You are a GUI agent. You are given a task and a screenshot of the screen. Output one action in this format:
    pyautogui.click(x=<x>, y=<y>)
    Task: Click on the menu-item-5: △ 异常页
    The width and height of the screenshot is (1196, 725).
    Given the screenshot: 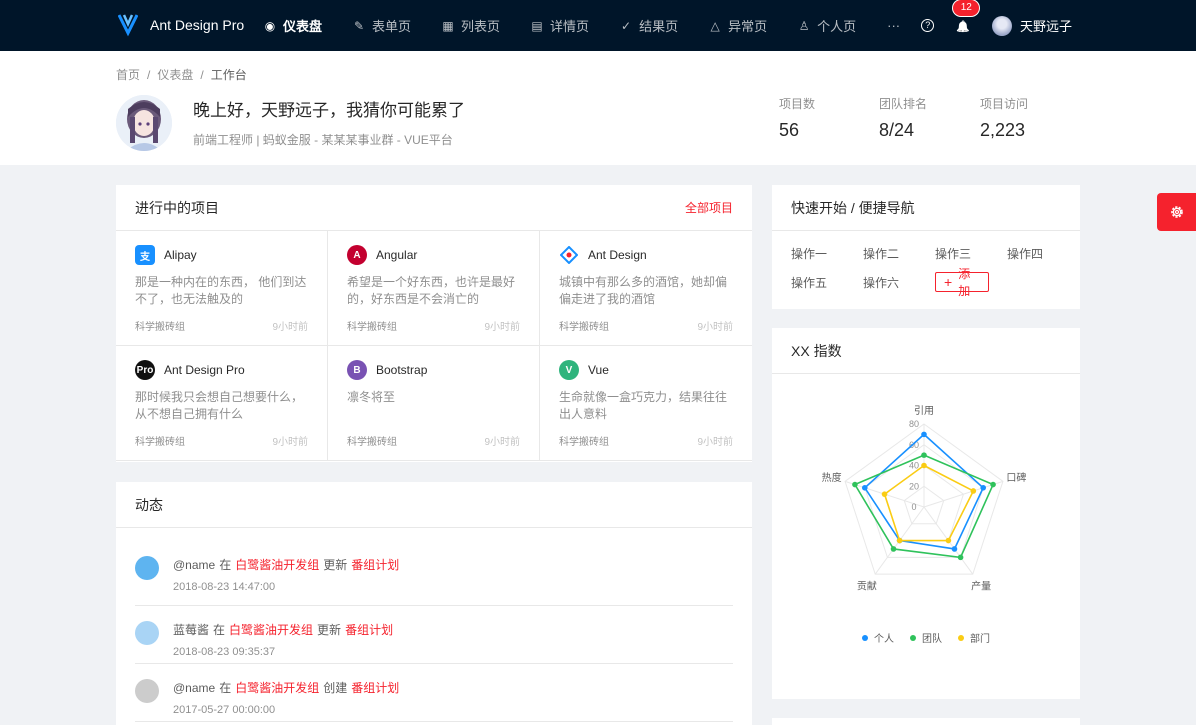 What is the action you would take?
    pyautogui.click(x=738, y=25)
    